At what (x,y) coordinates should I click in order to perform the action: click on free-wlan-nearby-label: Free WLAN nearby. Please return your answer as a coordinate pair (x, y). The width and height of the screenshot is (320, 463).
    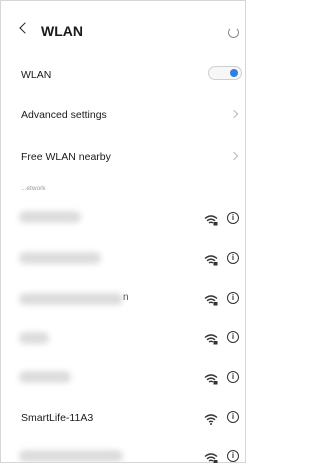
    Looking at the image, I should click on (66, 157).